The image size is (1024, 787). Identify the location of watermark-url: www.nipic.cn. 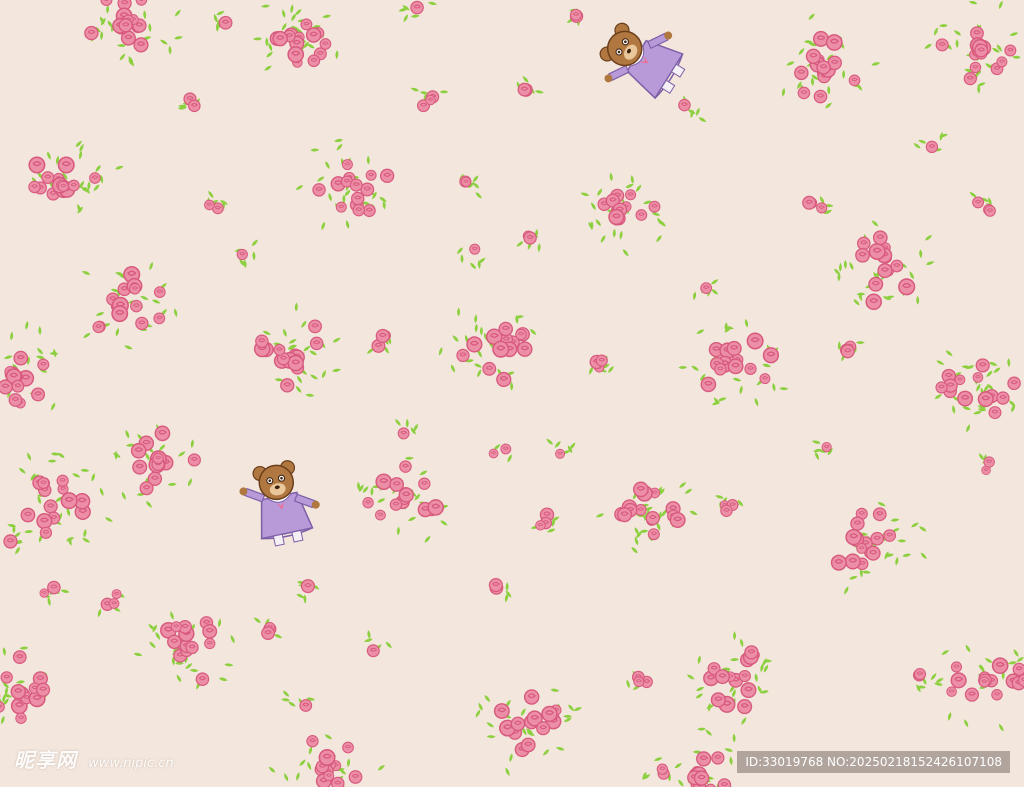
(131, 763).